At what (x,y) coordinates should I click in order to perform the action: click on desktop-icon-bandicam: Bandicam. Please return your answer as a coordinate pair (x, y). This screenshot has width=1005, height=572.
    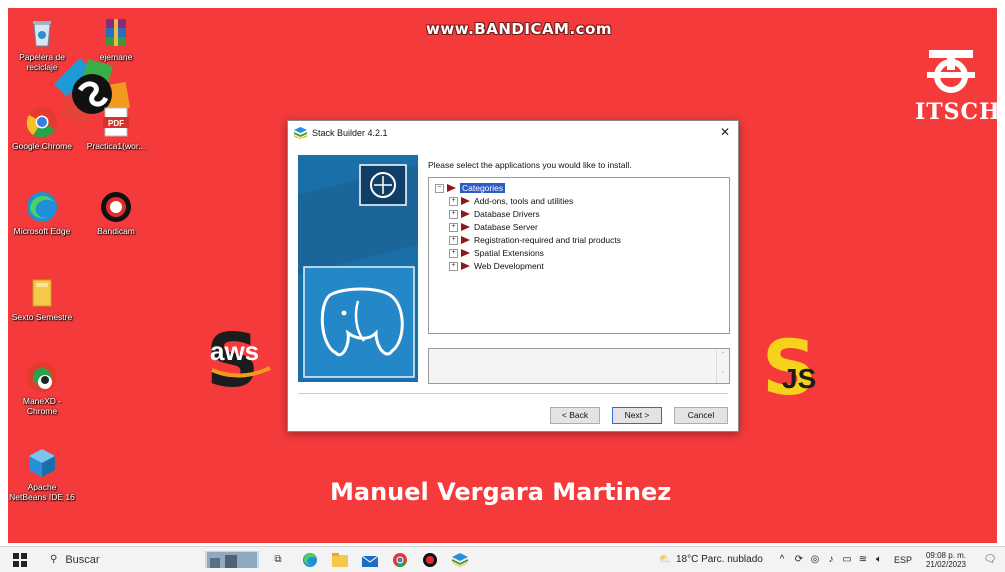
    Looking at the image, I should click on (116, 213).